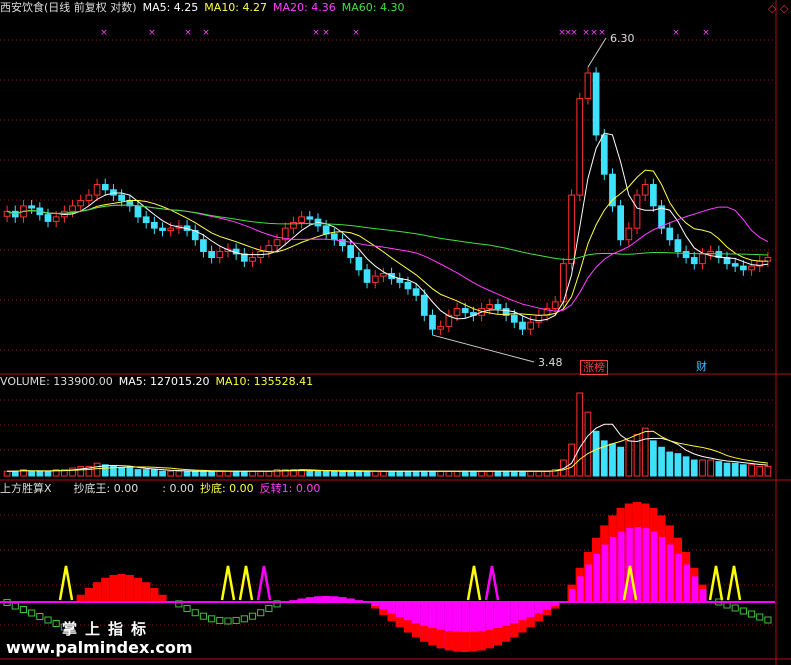  Describe the element at coordinates (228, 583) in the screenshot. I see `signal-triangle-icon` at that location.